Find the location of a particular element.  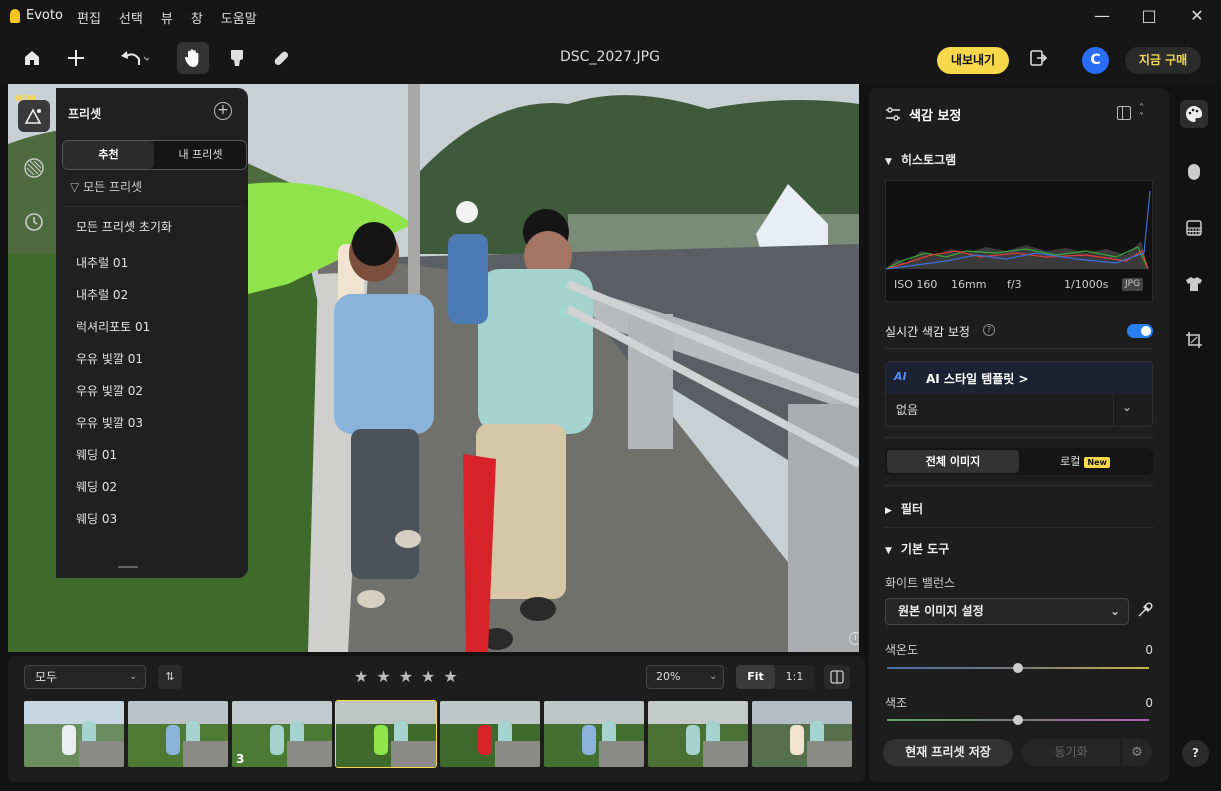

slider-value: 0 is located at coordinates (1149, 650).